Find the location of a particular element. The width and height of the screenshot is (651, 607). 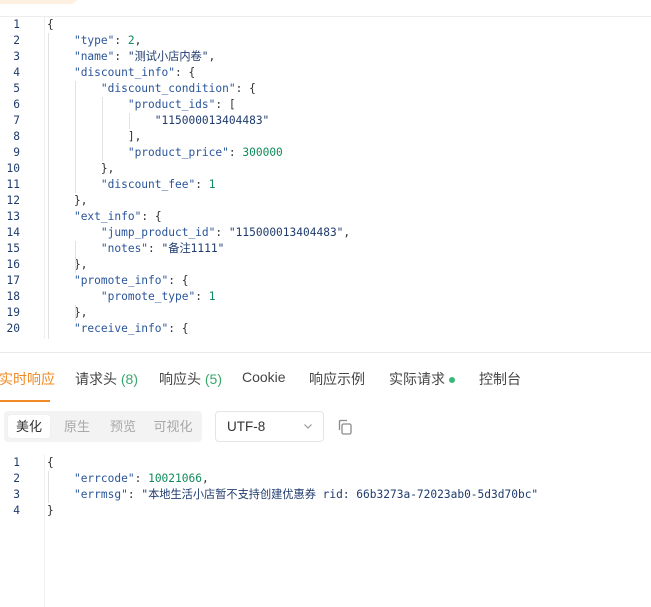

tab-request-headers: 请求头 (8) is located at coordinates (106, 379).